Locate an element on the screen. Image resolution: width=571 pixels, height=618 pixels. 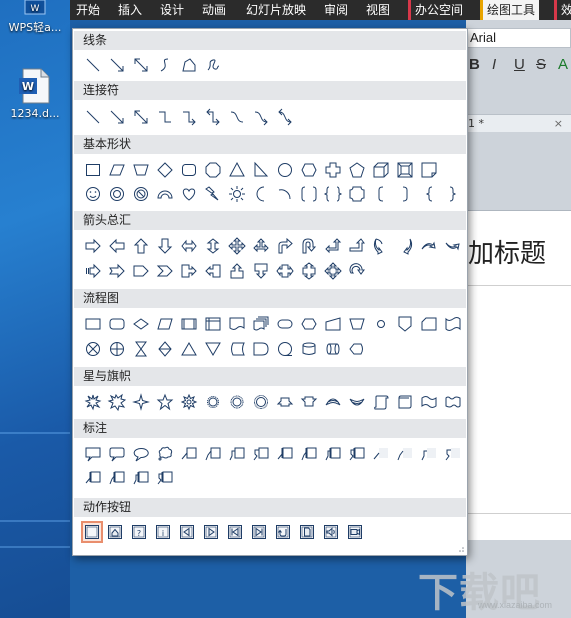
shape-action-button-end is located at coordinates (259, 532).